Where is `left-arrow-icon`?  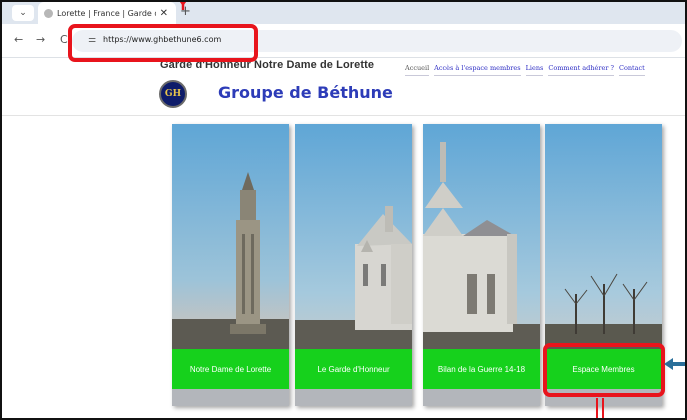
left-arrow-icon is located at coordinates (675, 364).